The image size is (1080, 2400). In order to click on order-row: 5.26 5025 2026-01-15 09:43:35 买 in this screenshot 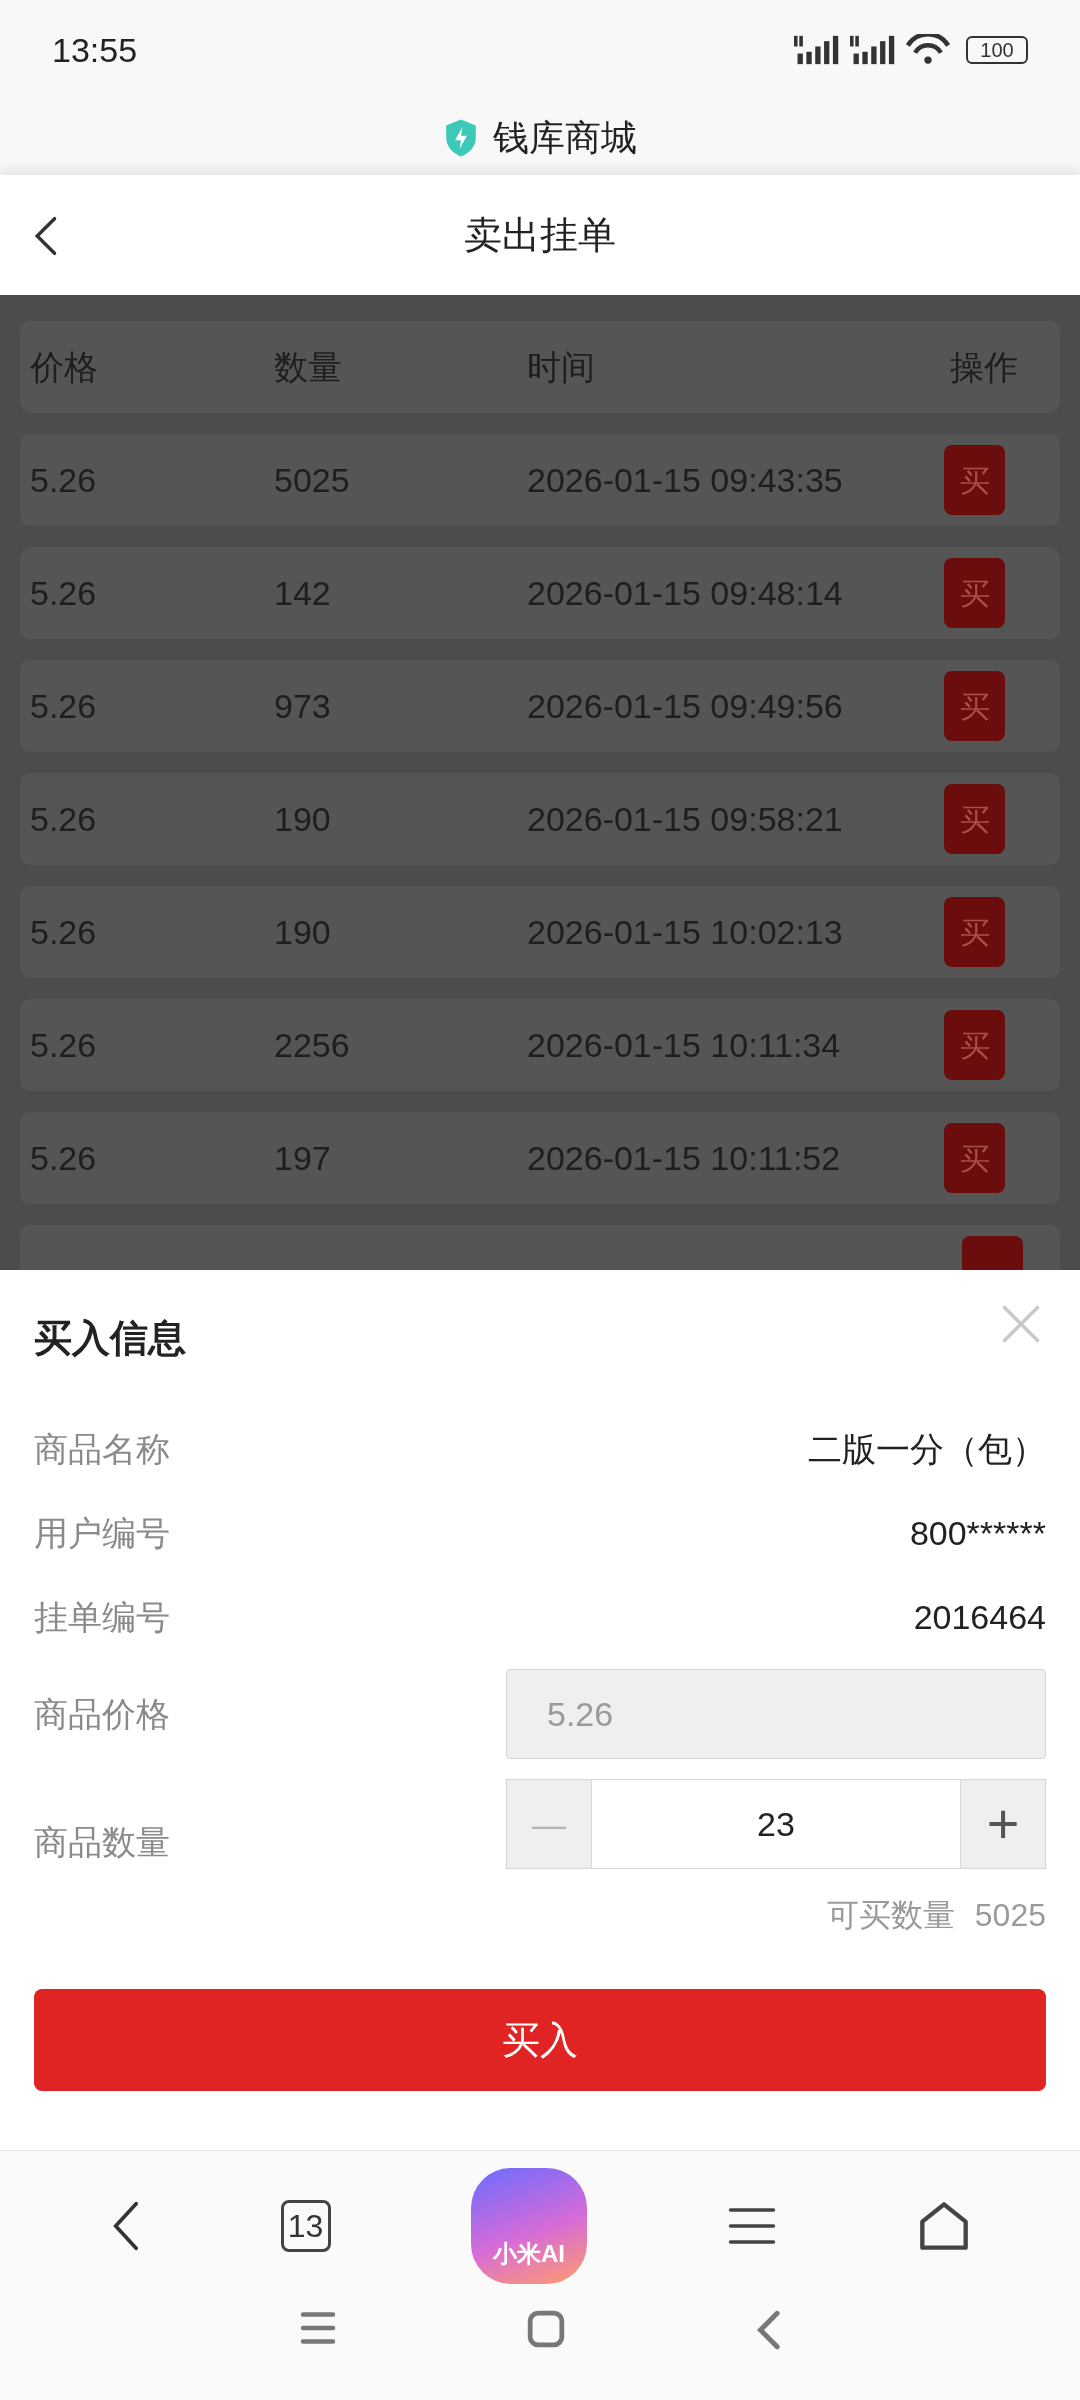, I will do `click(540, 480)`.